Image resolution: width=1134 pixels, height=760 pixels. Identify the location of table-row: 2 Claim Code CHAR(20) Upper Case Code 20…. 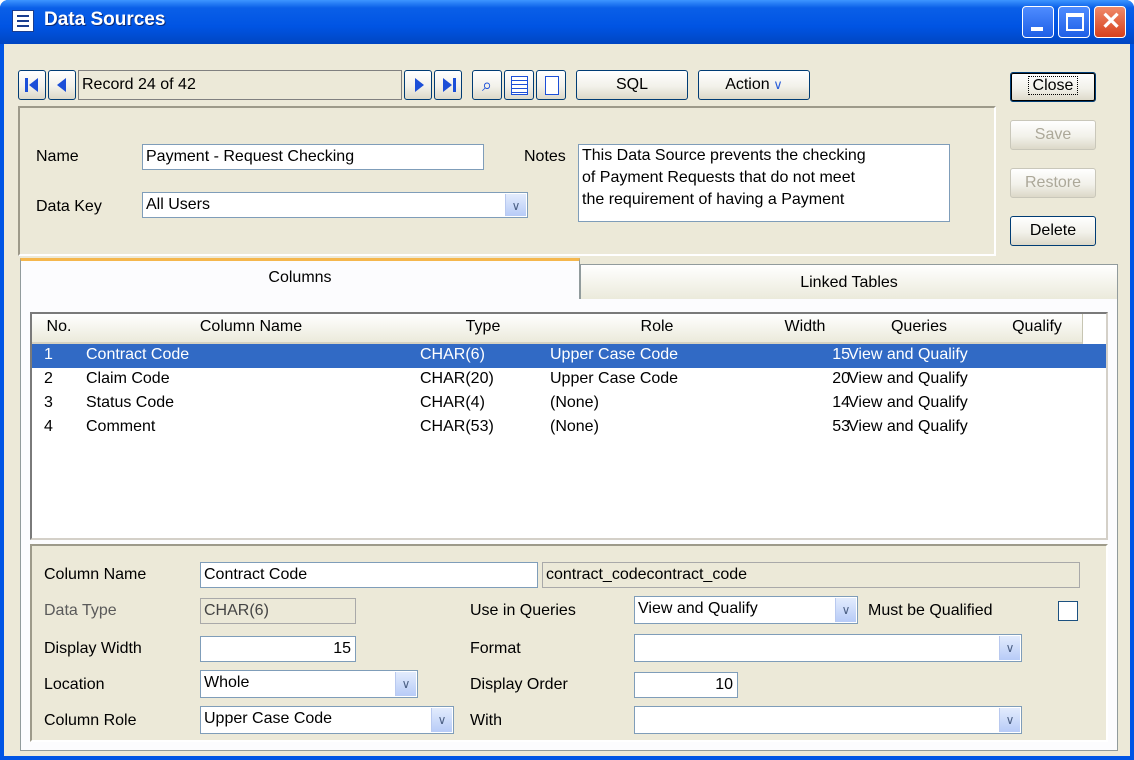
(569, 380).